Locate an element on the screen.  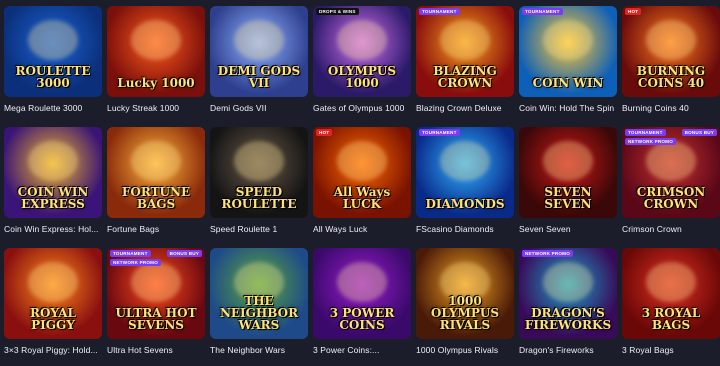
game-thumbnail: 3 POWER COINS is located at coordinates (362, 293).